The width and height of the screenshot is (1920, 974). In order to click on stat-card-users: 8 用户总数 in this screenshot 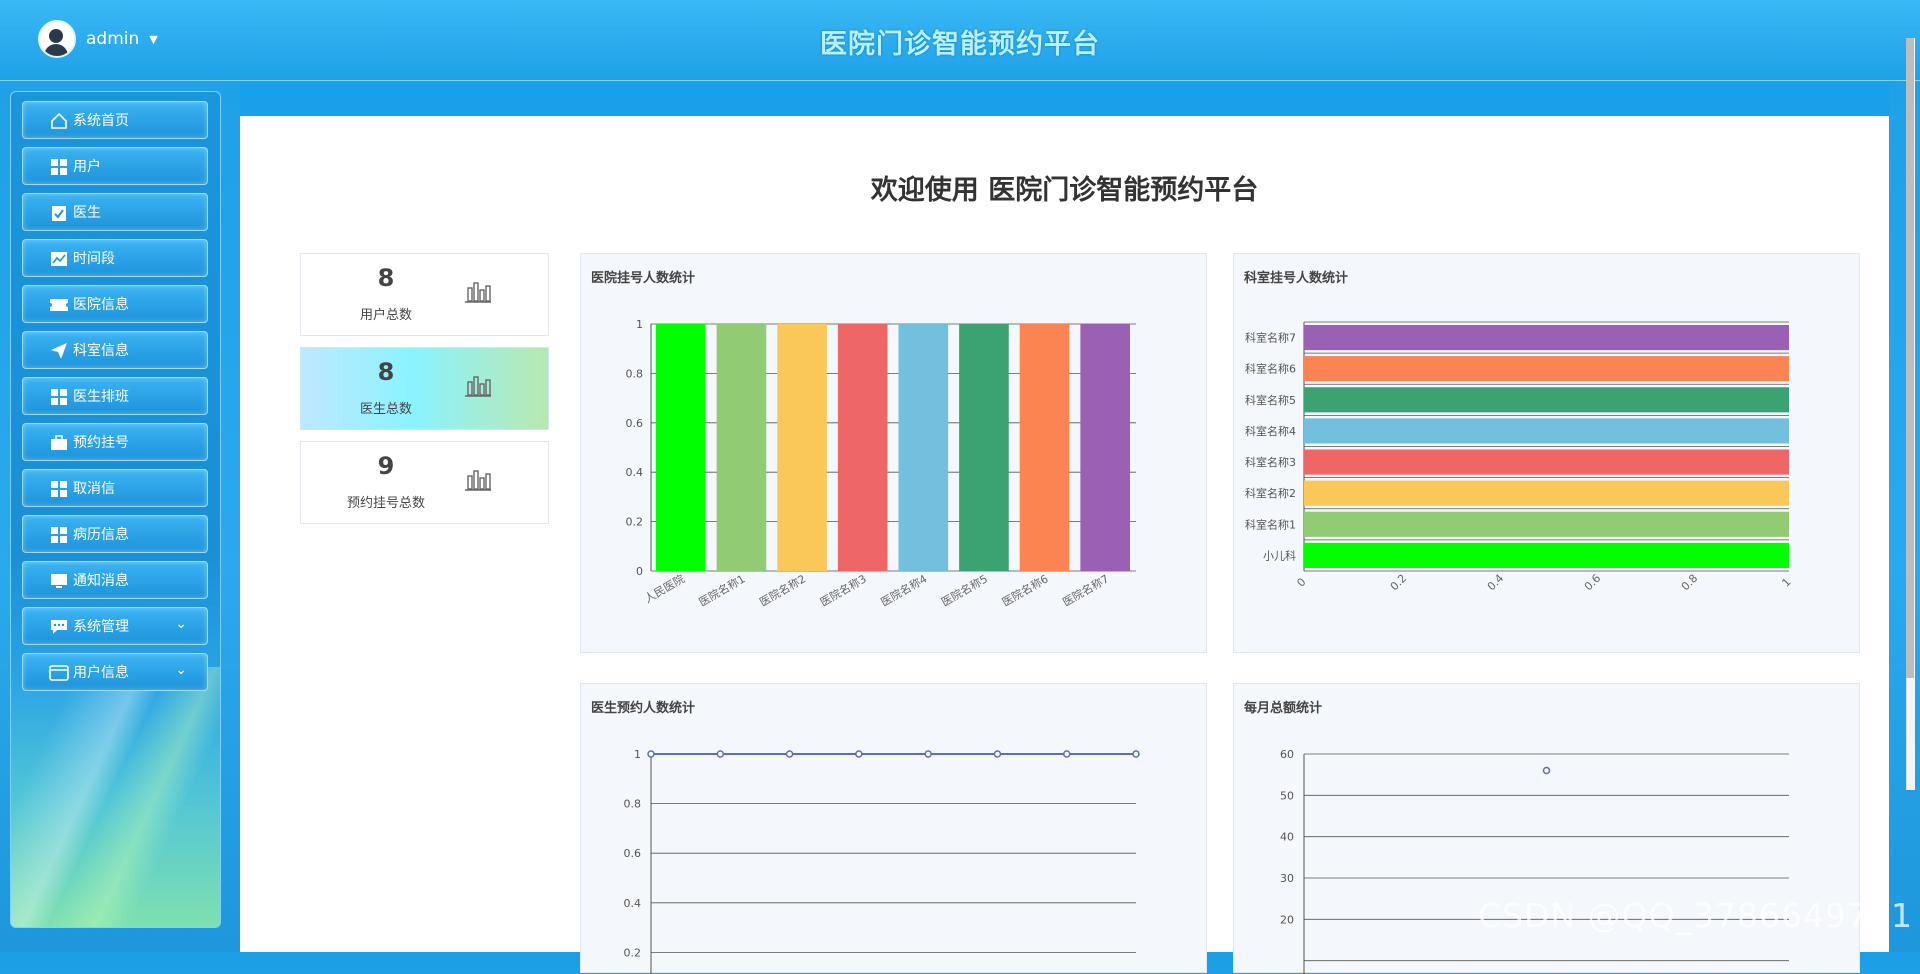, I will do `click(424, 294)`.